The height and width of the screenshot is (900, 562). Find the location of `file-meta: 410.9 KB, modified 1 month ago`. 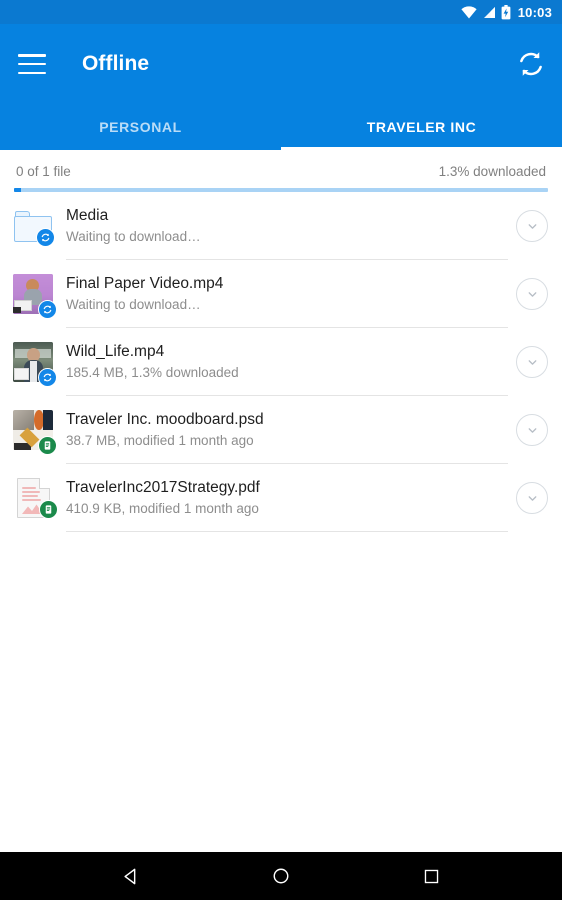

file-meta: 410.9 KB, modified 1 month ago is located at coordinates (162, 508).